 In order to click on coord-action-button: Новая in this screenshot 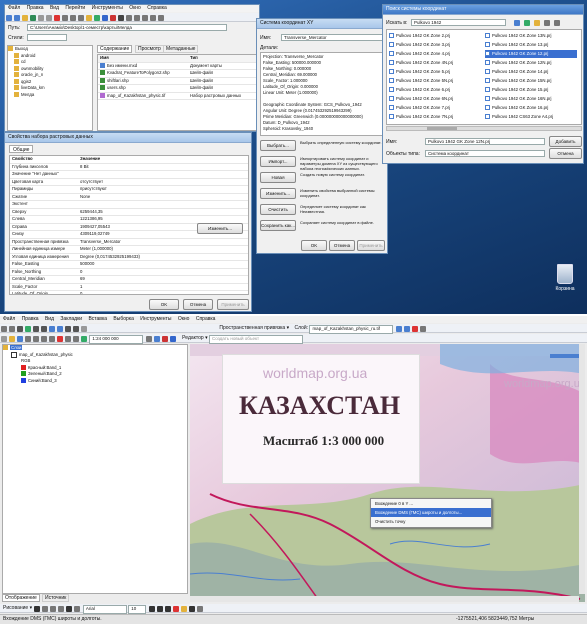, I will do `click(278, 177)`.